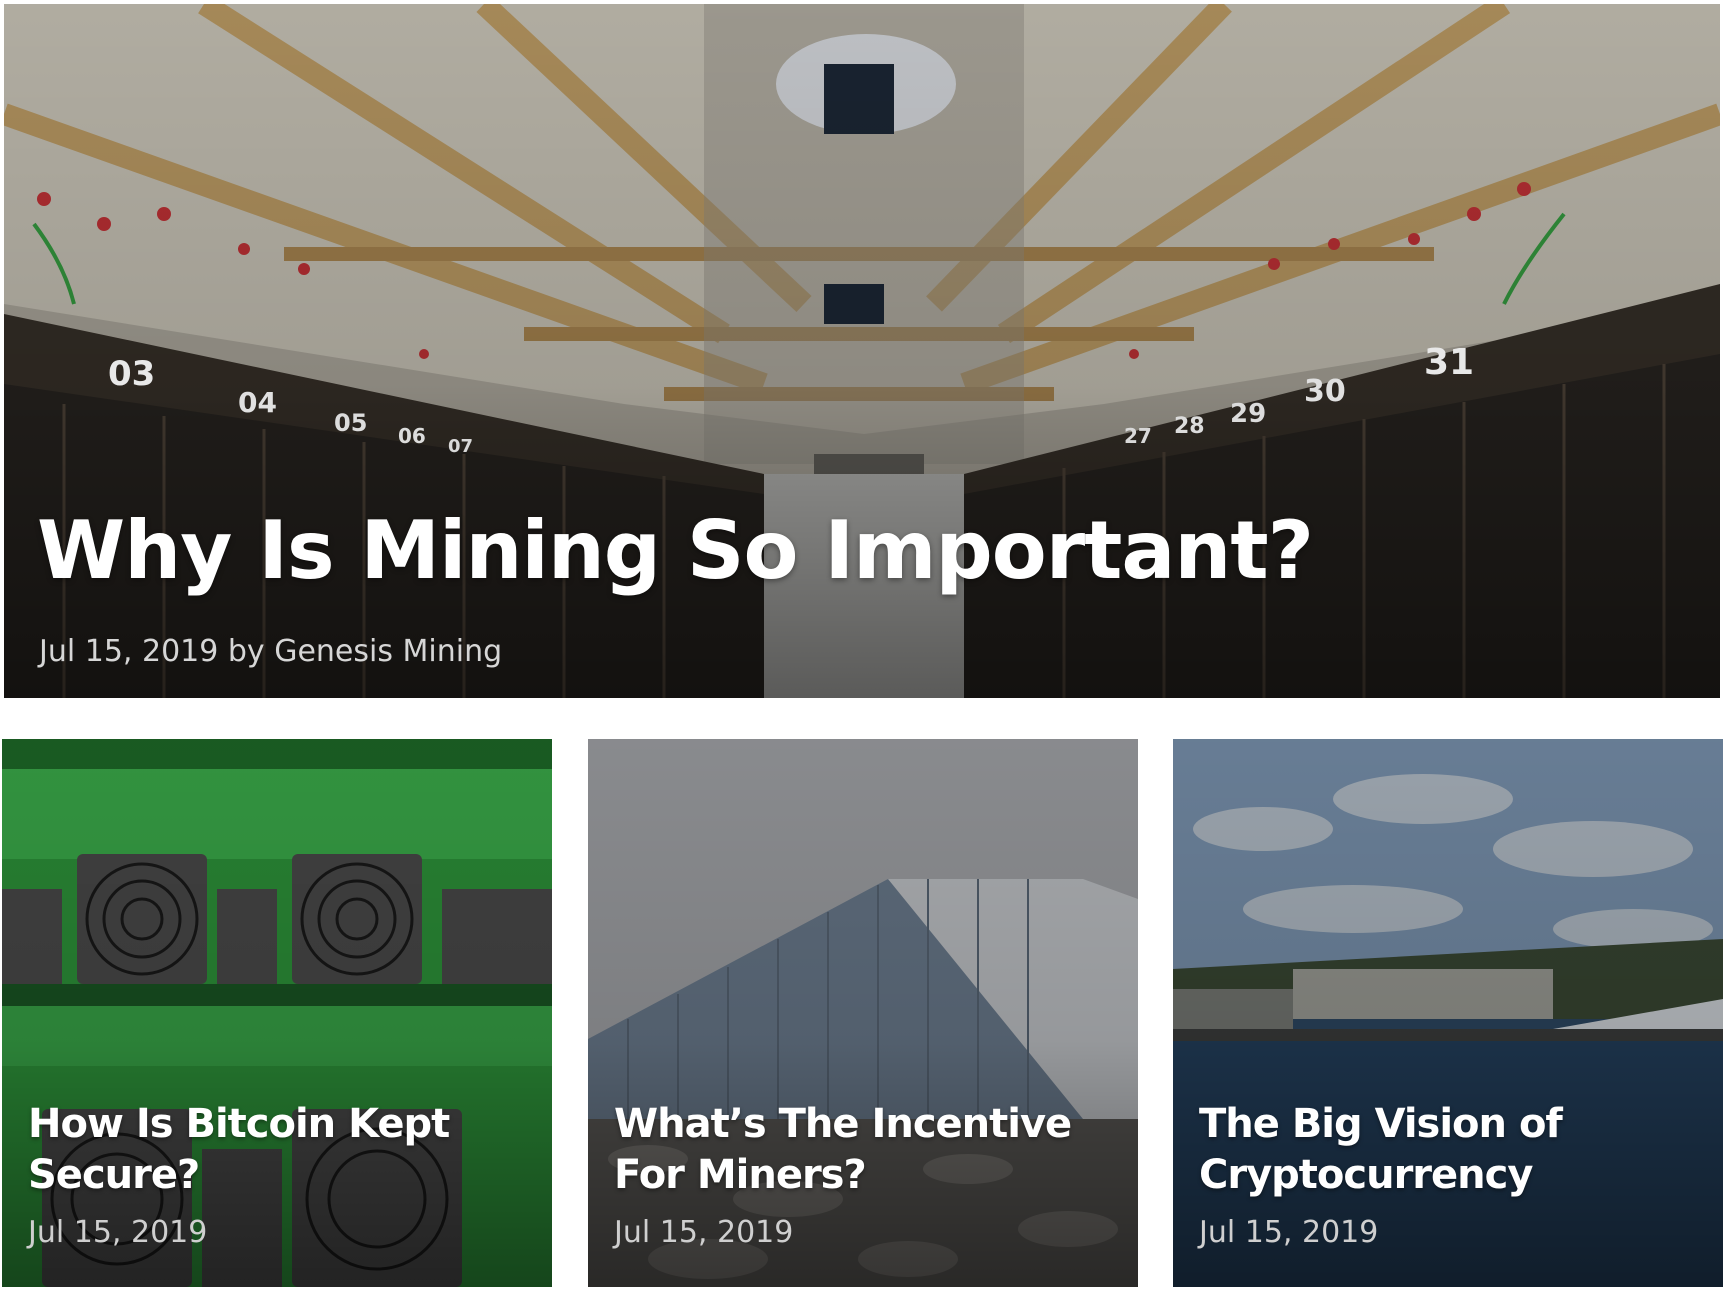 The width and height of the screenshot is (1724, 1290). I want to click on rack-label: 28, so click(1189, 426).